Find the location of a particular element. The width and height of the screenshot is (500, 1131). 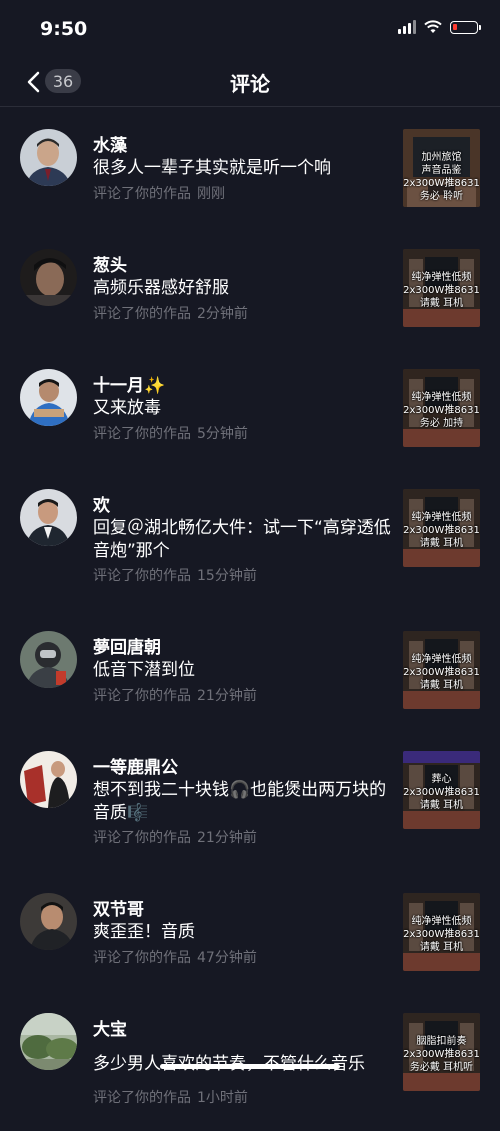

status-icons is located at coordinates (439, 27).